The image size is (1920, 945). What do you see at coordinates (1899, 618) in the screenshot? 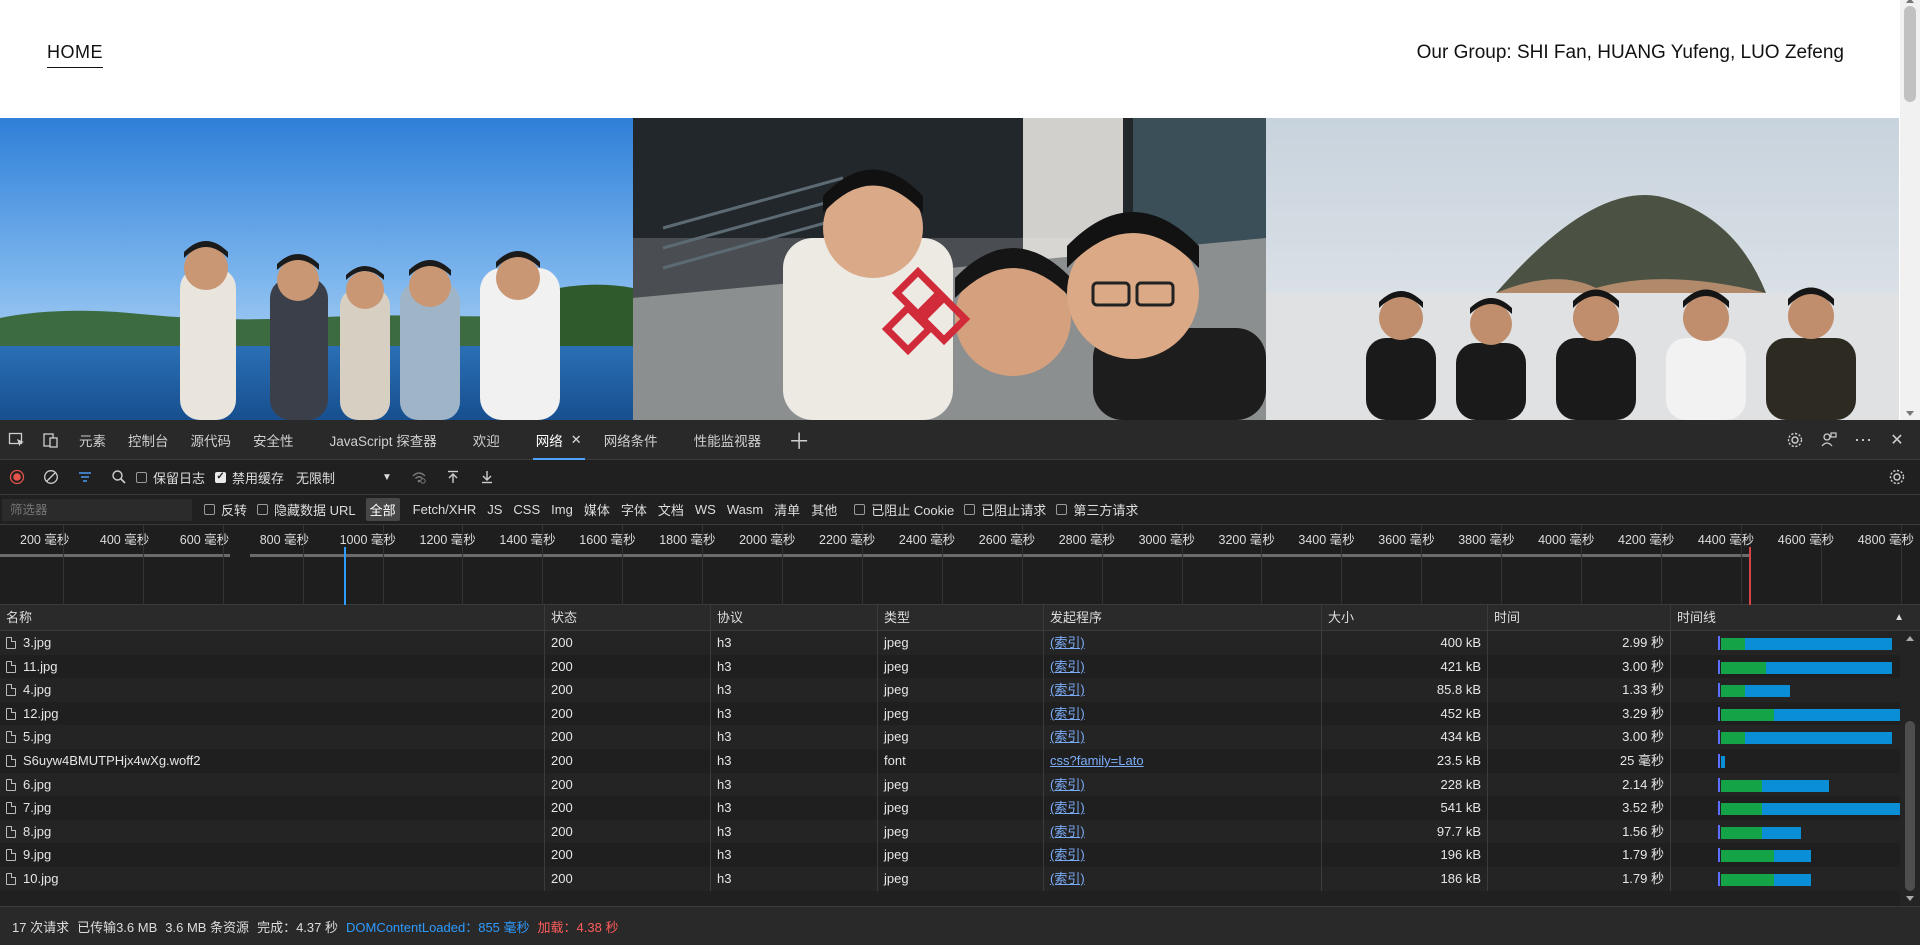
I see `sort-ascending-icon: ▲` at bounding box center [1899, 618].